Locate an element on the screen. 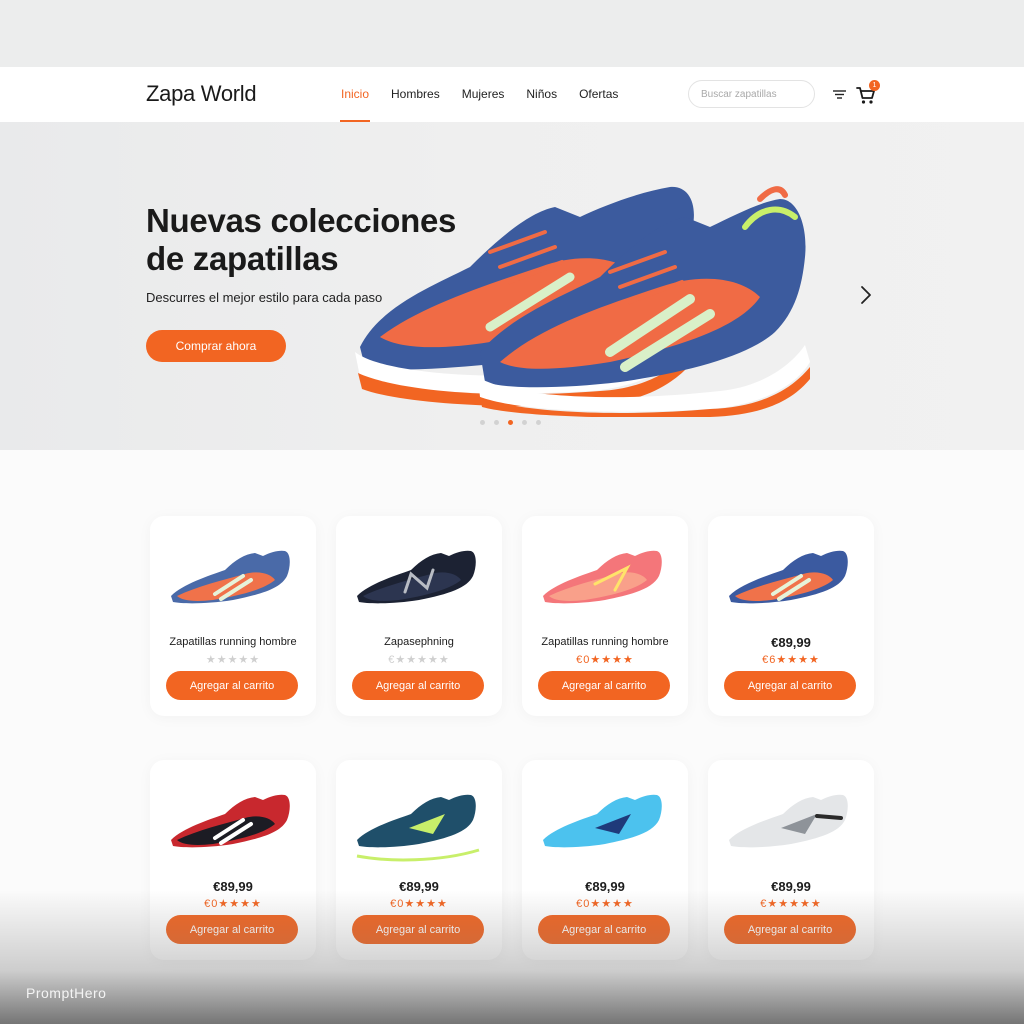 The height and width of the screenshot is (1024, 1024). hero-shoes-image is located at coordinates (582, 301).